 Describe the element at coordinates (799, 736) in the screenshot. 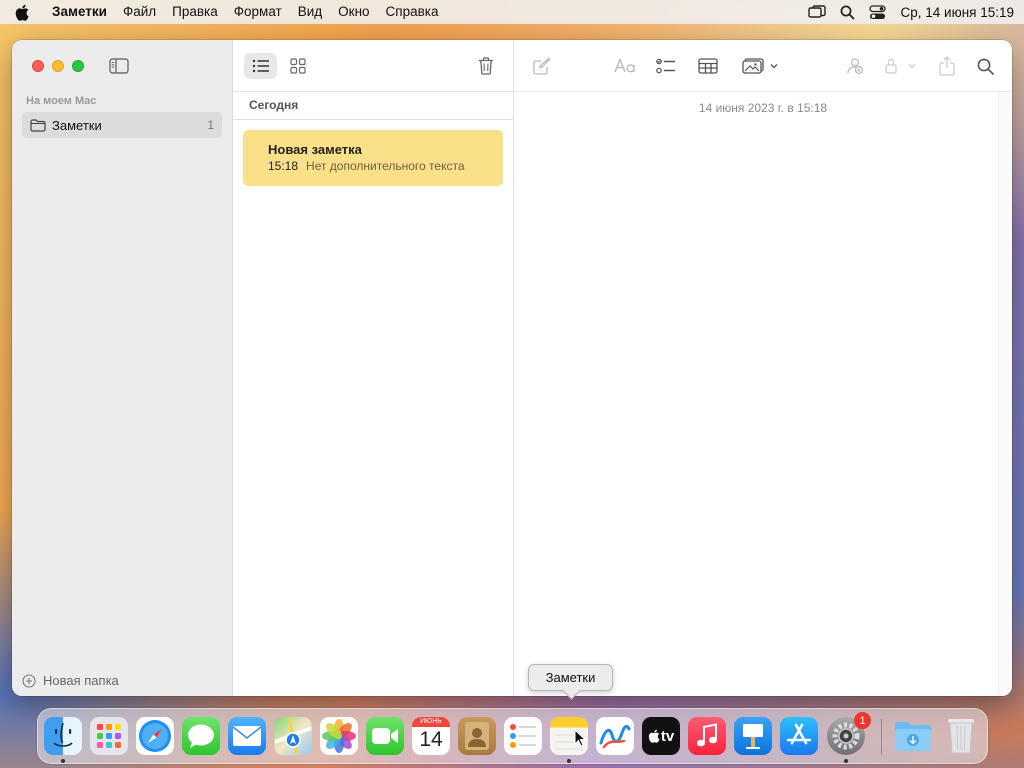

I see `dock-app-store-icon` at that location.